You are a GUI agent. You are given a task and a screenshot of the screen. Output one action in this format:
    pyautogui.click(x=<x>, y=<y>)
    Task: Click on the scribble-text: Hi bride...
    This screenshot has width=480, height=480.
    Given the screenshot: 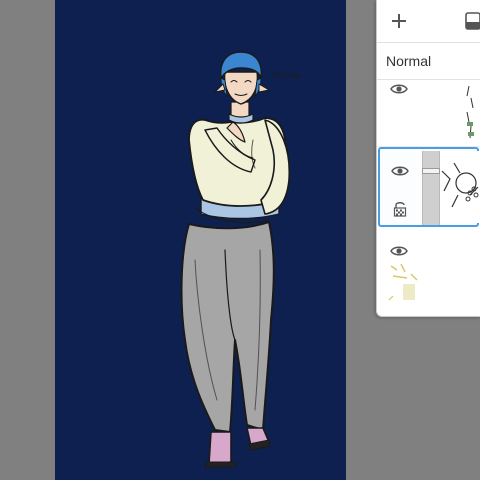 What is the action you would take?
    pyautogui.click(x=290, y=75)
    